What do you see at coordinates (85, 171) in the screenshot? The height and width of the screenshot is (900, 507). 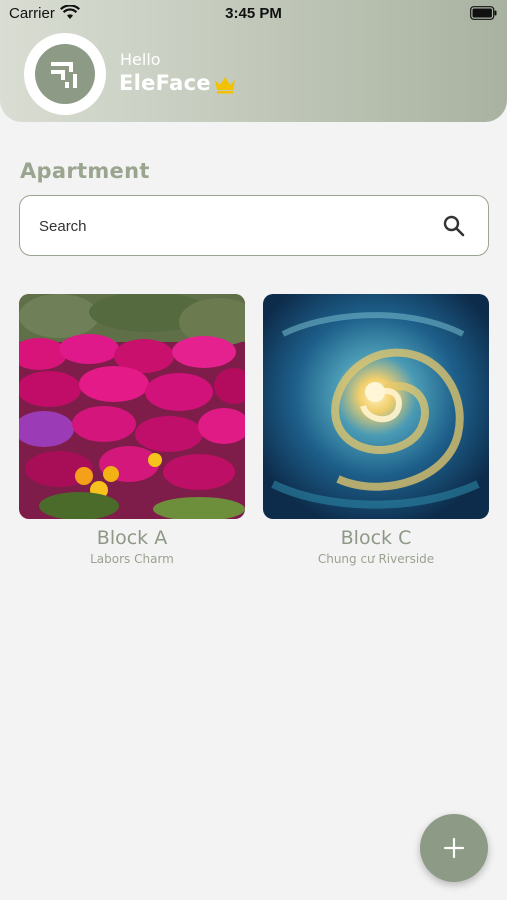 I see `page-title: Apartment` at bounding box center [85, 171].